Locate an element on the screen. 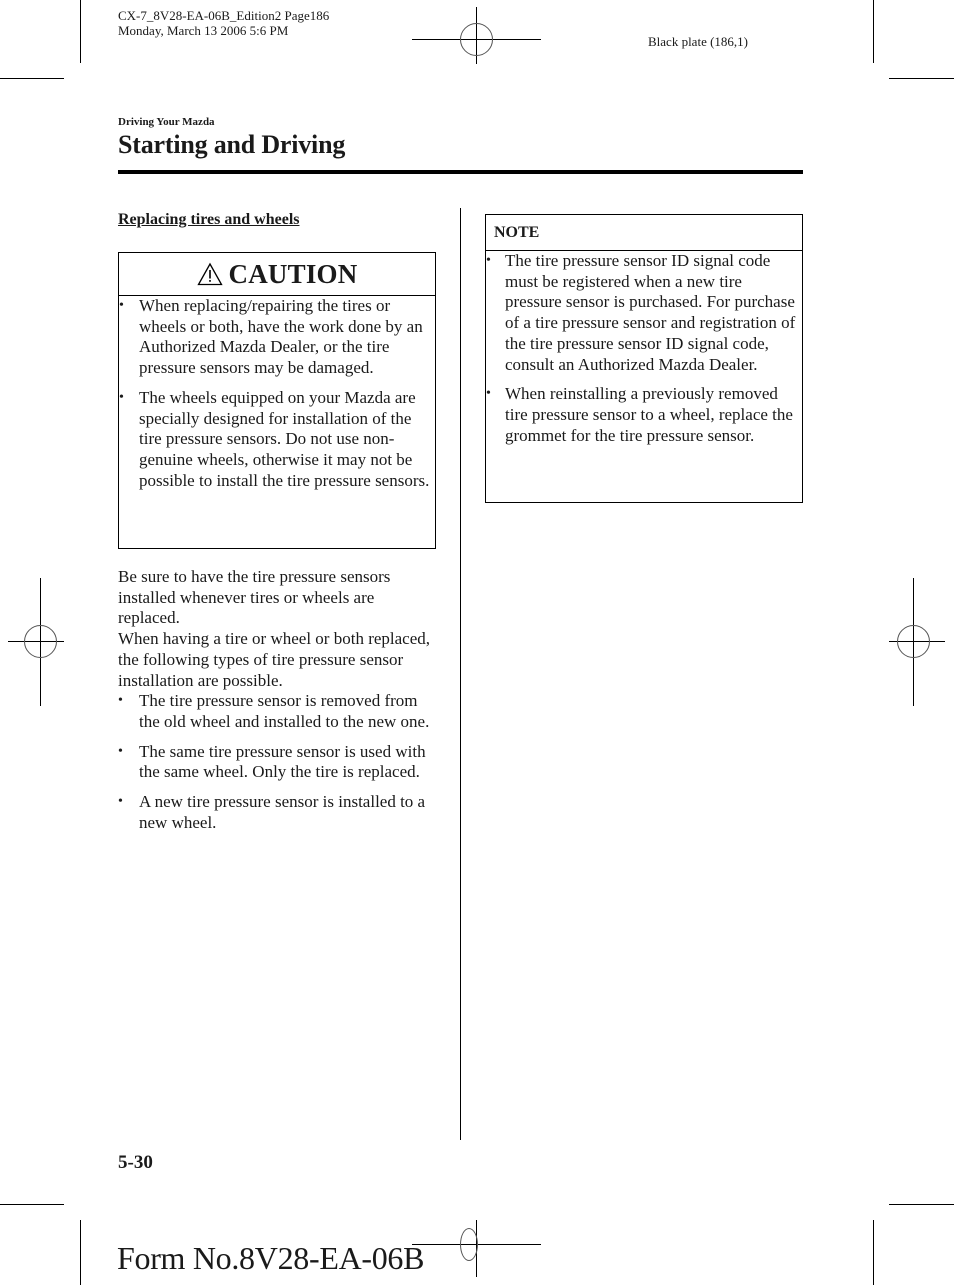 The width and height of the screenshot is (954, 1285). column-divider is located at coordinates (460, 674).